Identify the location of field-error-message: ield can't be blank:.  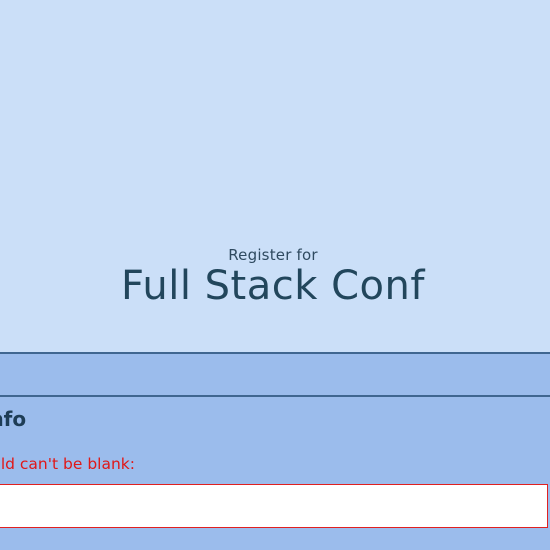
(67, 464).